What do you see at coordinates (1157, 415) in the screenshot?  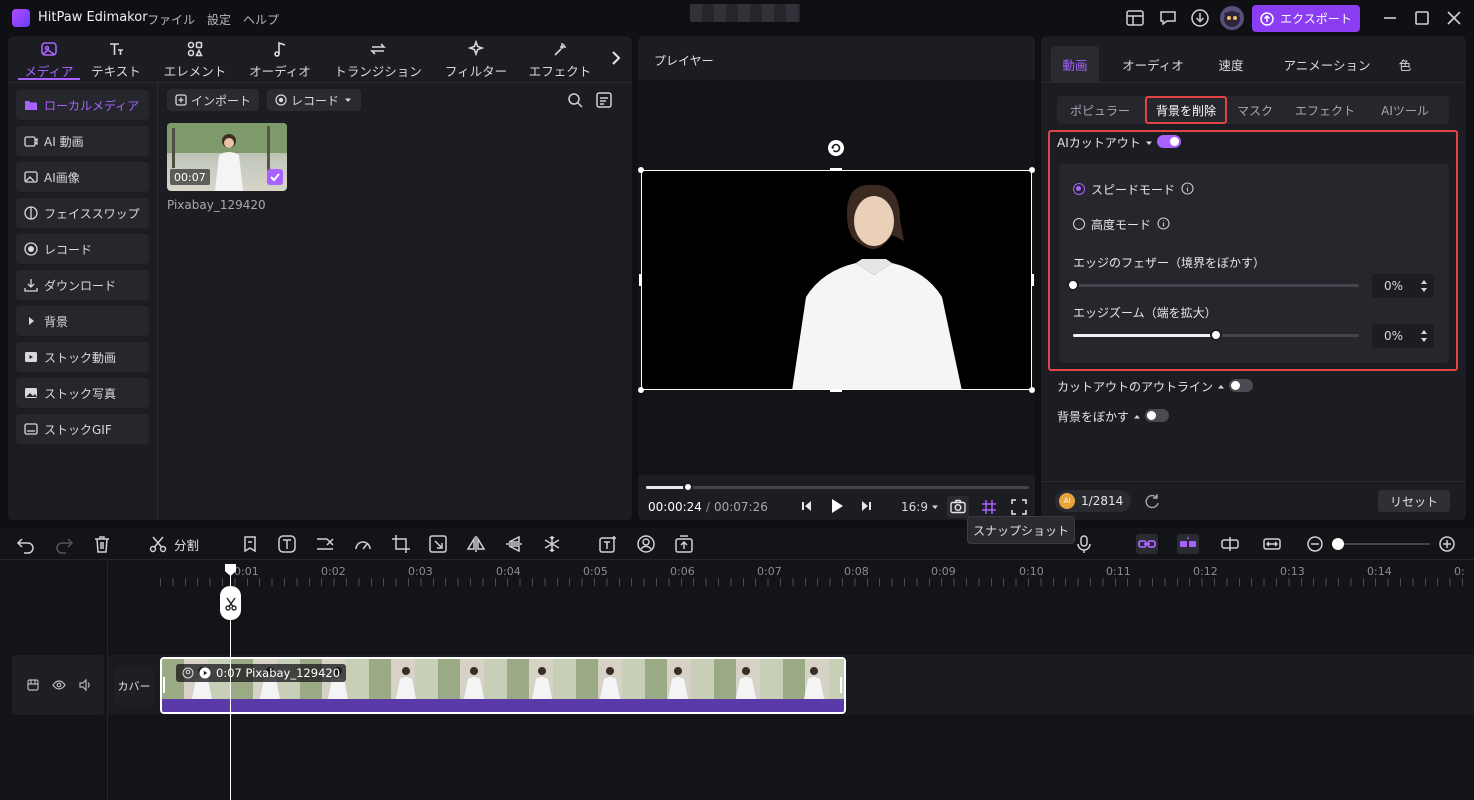 I see `blur-background-toggle` at bounding box center [1157, 415].